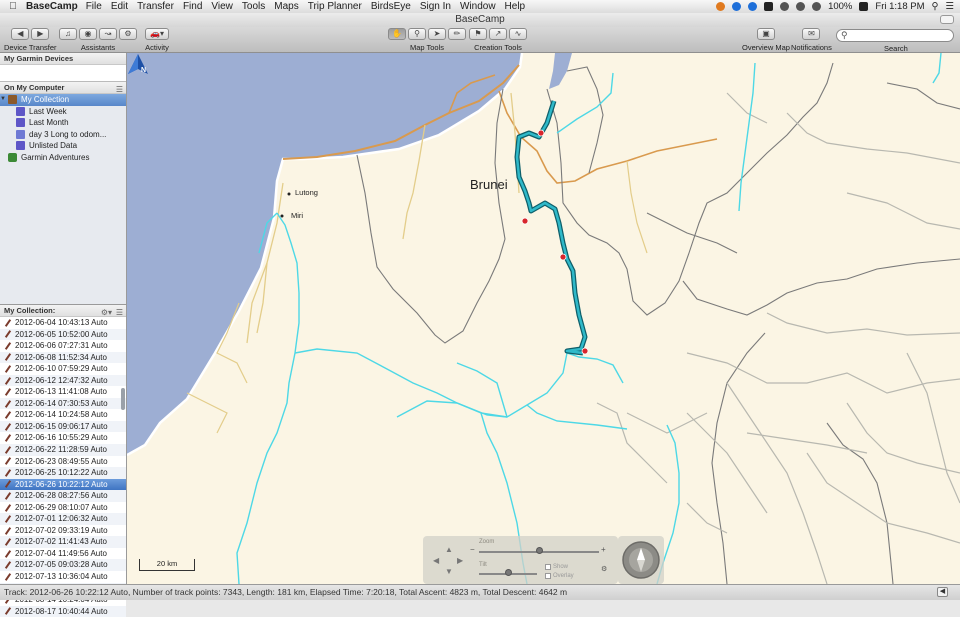  I want to click on battery-level: 100%, so click(840, 6).